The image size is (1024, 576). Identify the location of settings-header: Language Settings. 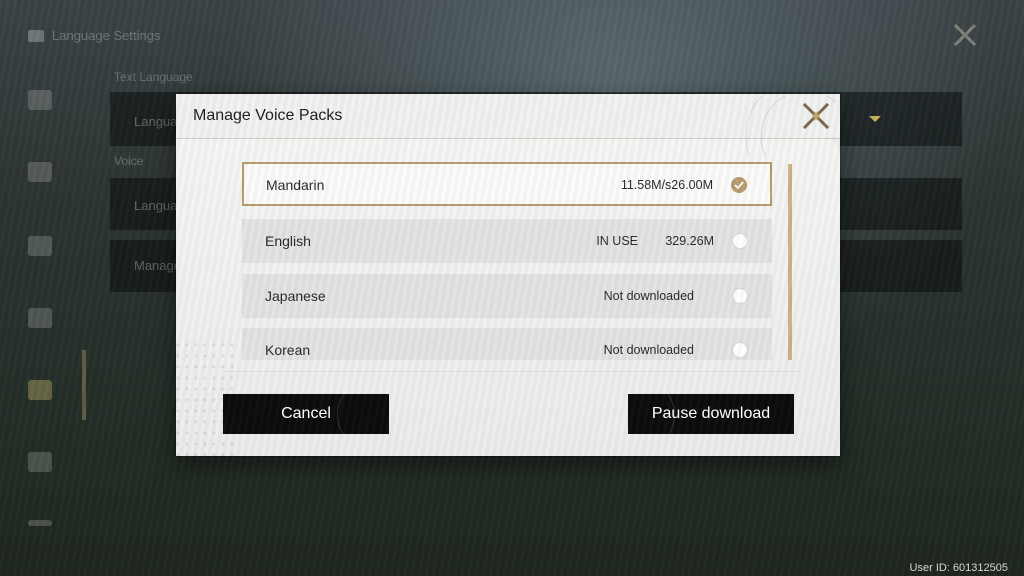
(94, 35).